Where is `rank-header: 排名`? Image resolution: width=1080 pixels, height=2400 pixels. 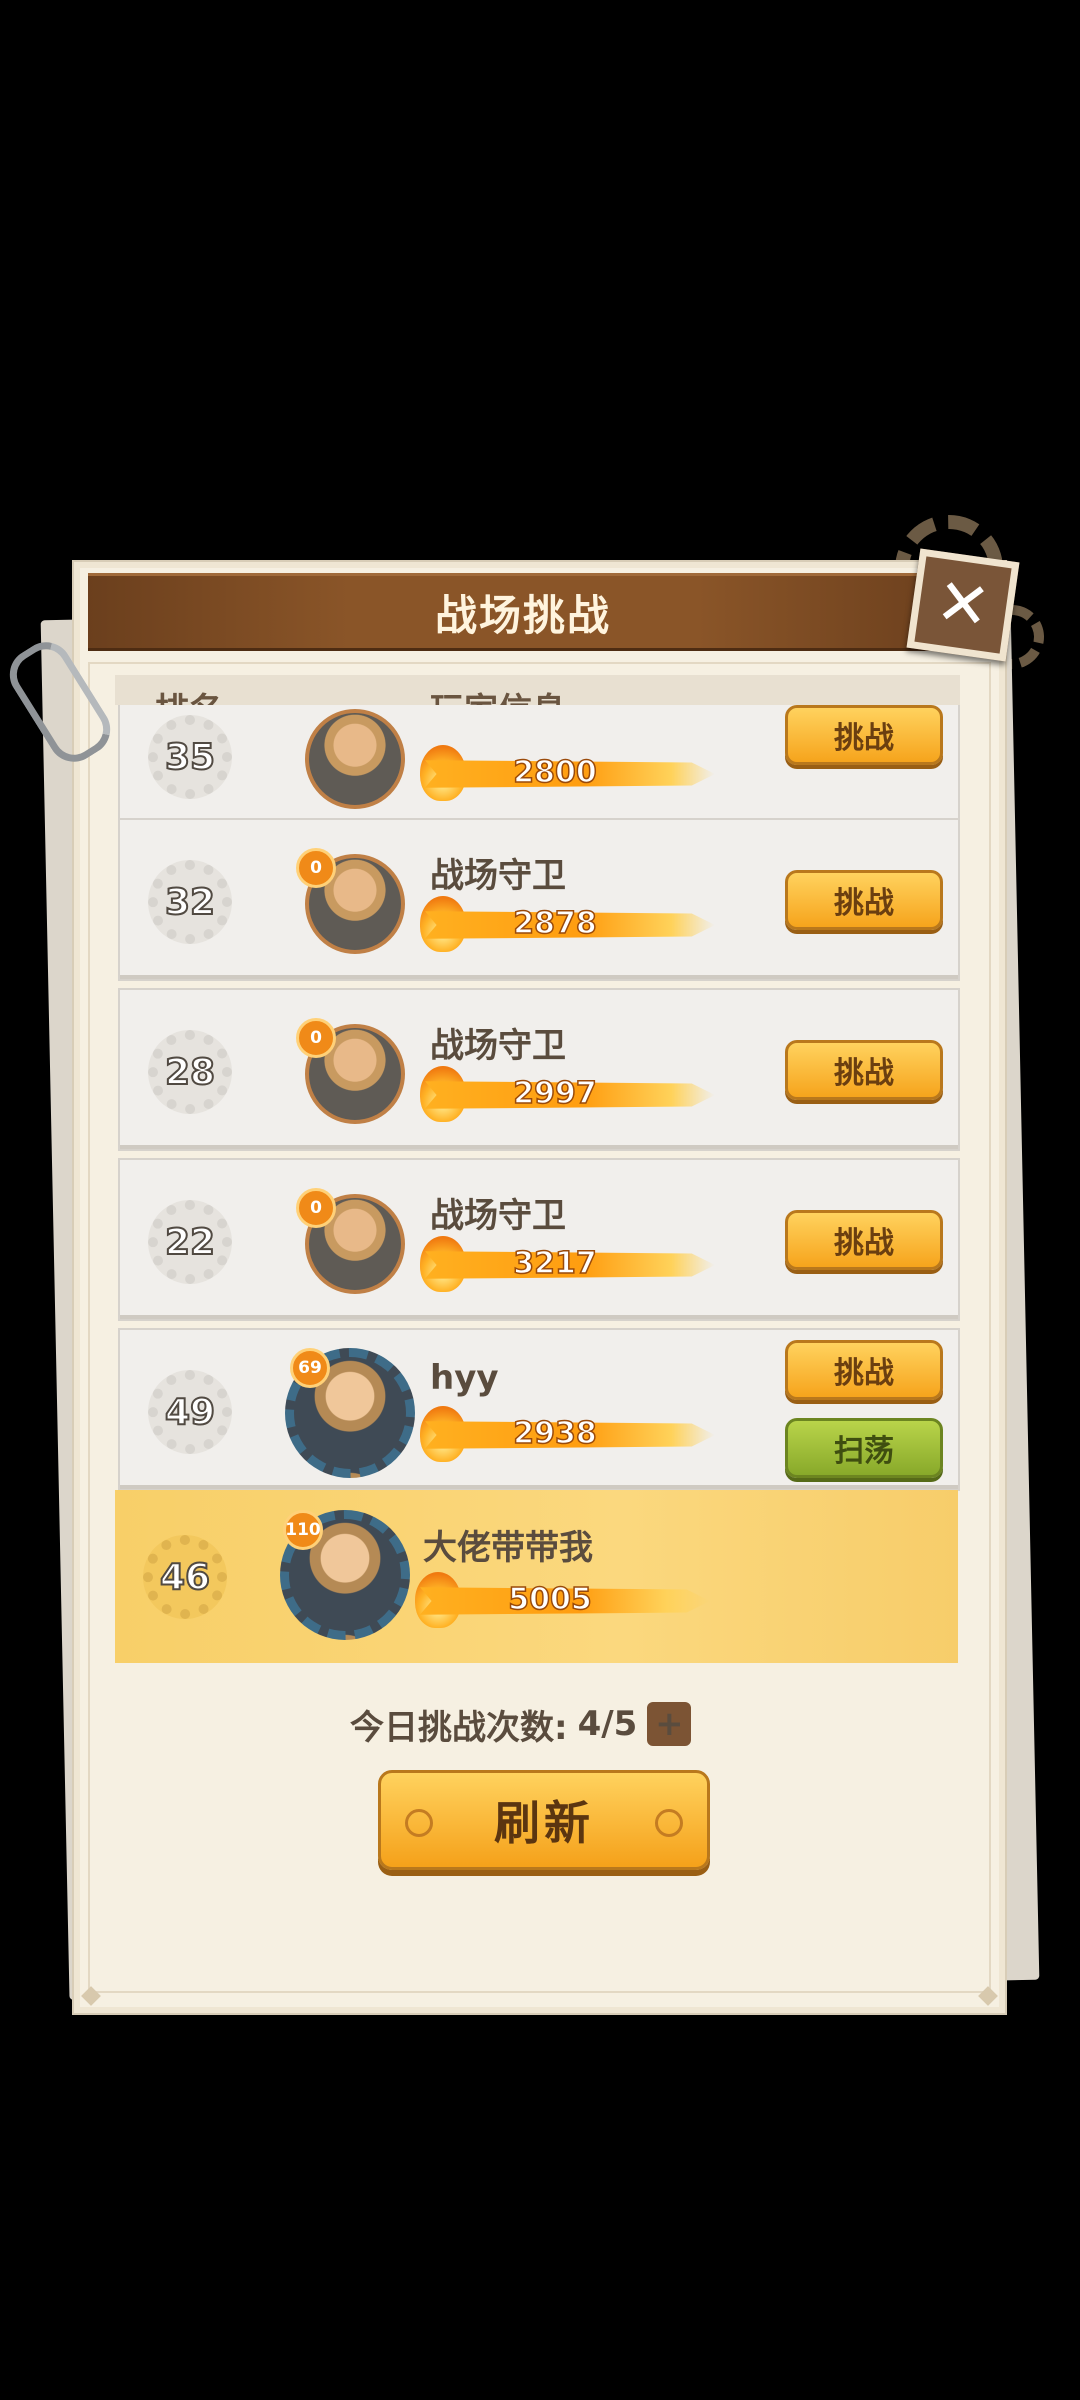 rank-header: 排名 is located at coordinates (189, 694).